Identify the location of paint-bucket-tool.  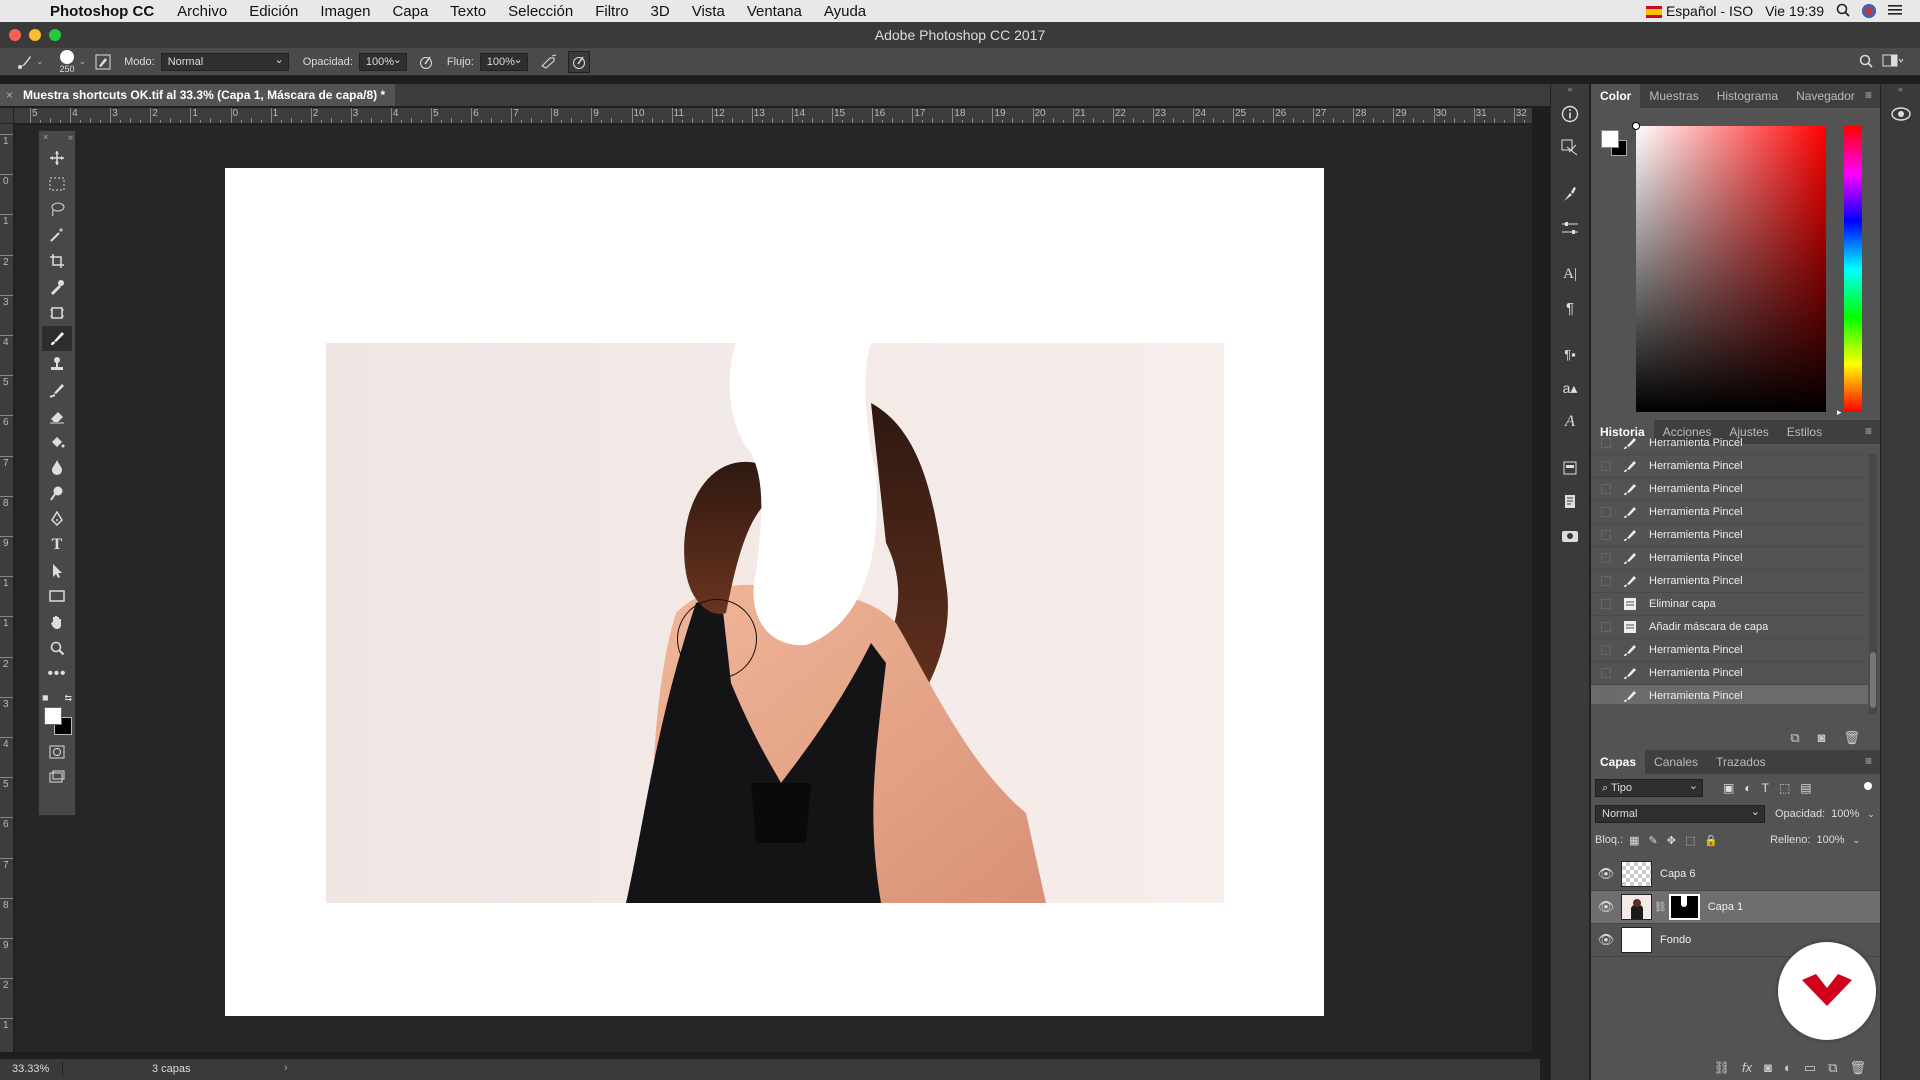
(57, 442).